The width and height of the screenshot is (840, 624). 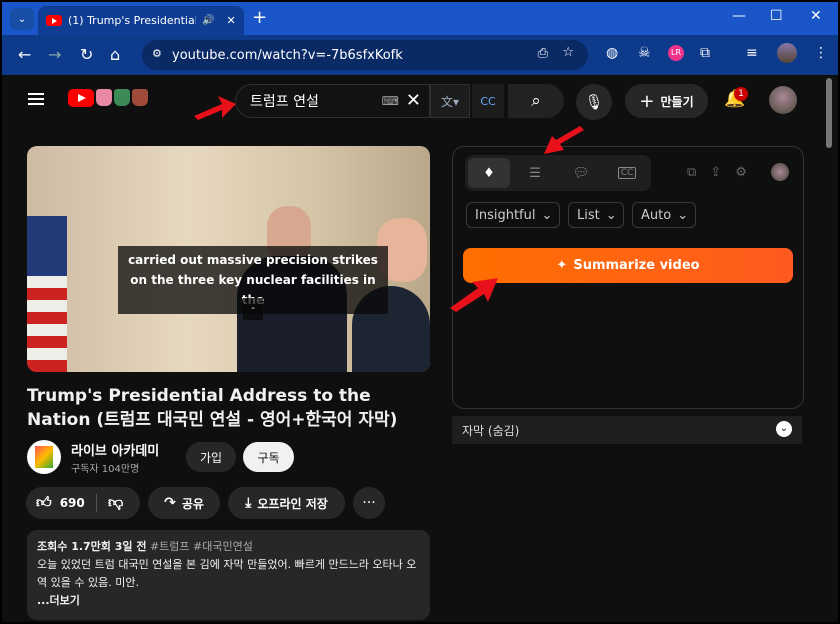 What do you see at coordinates (230, 20) in the screenshot?
I see `close-tab-icon: ✕` at bounding box center [230, 20].